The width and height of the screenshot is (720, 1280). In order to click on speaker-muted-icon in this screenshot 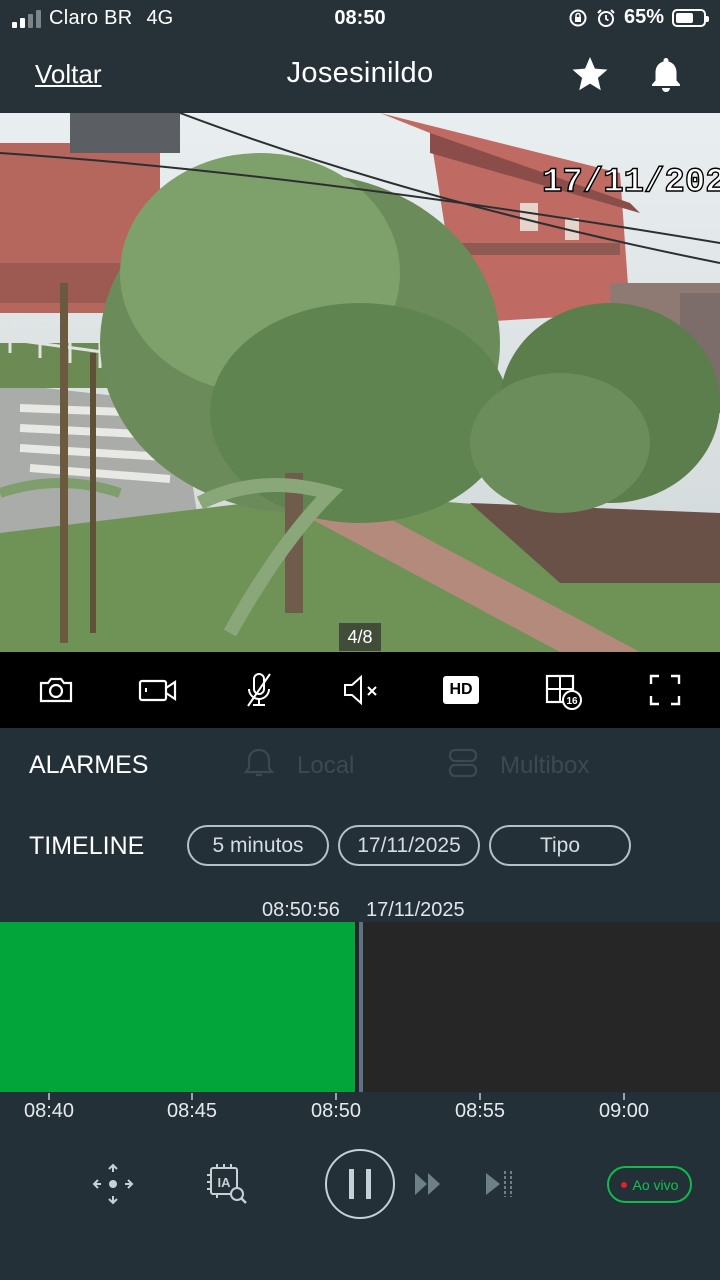, I will do `click(361, 690)`.